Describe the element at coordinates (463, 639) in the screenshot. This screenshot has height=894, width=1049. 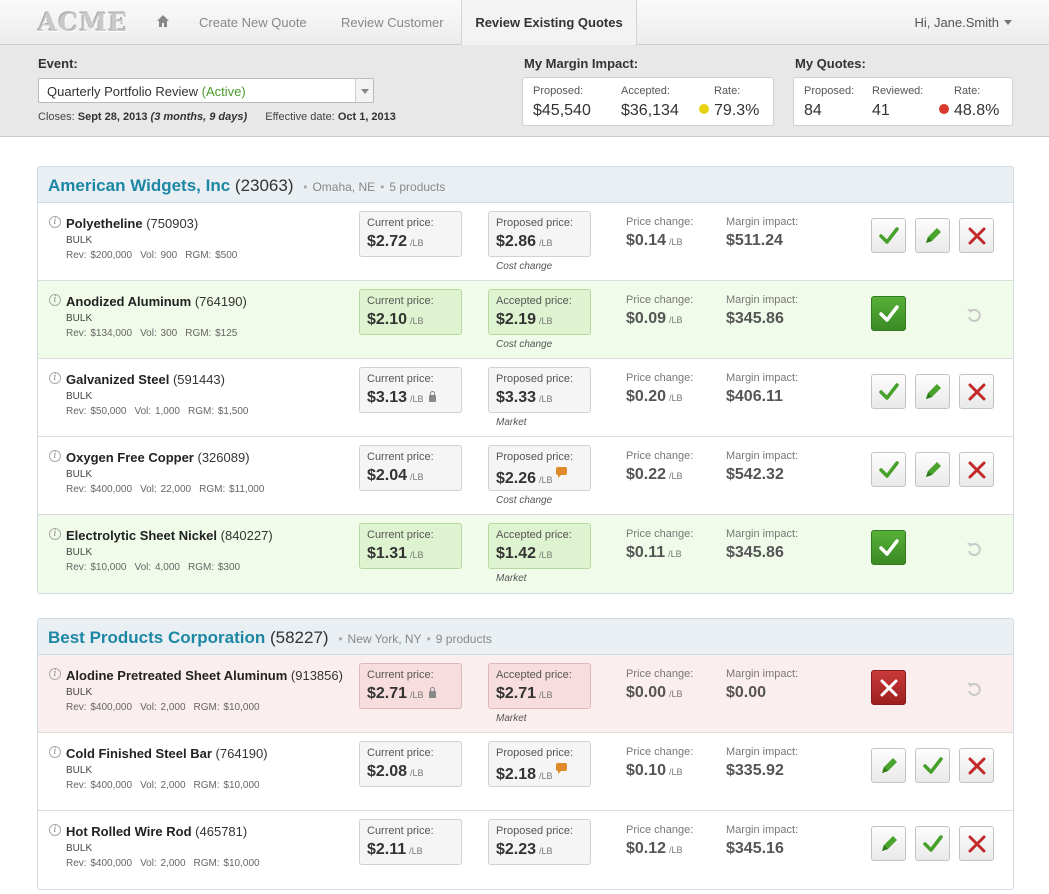
I see `customer-product-count: 9 products` at that location.